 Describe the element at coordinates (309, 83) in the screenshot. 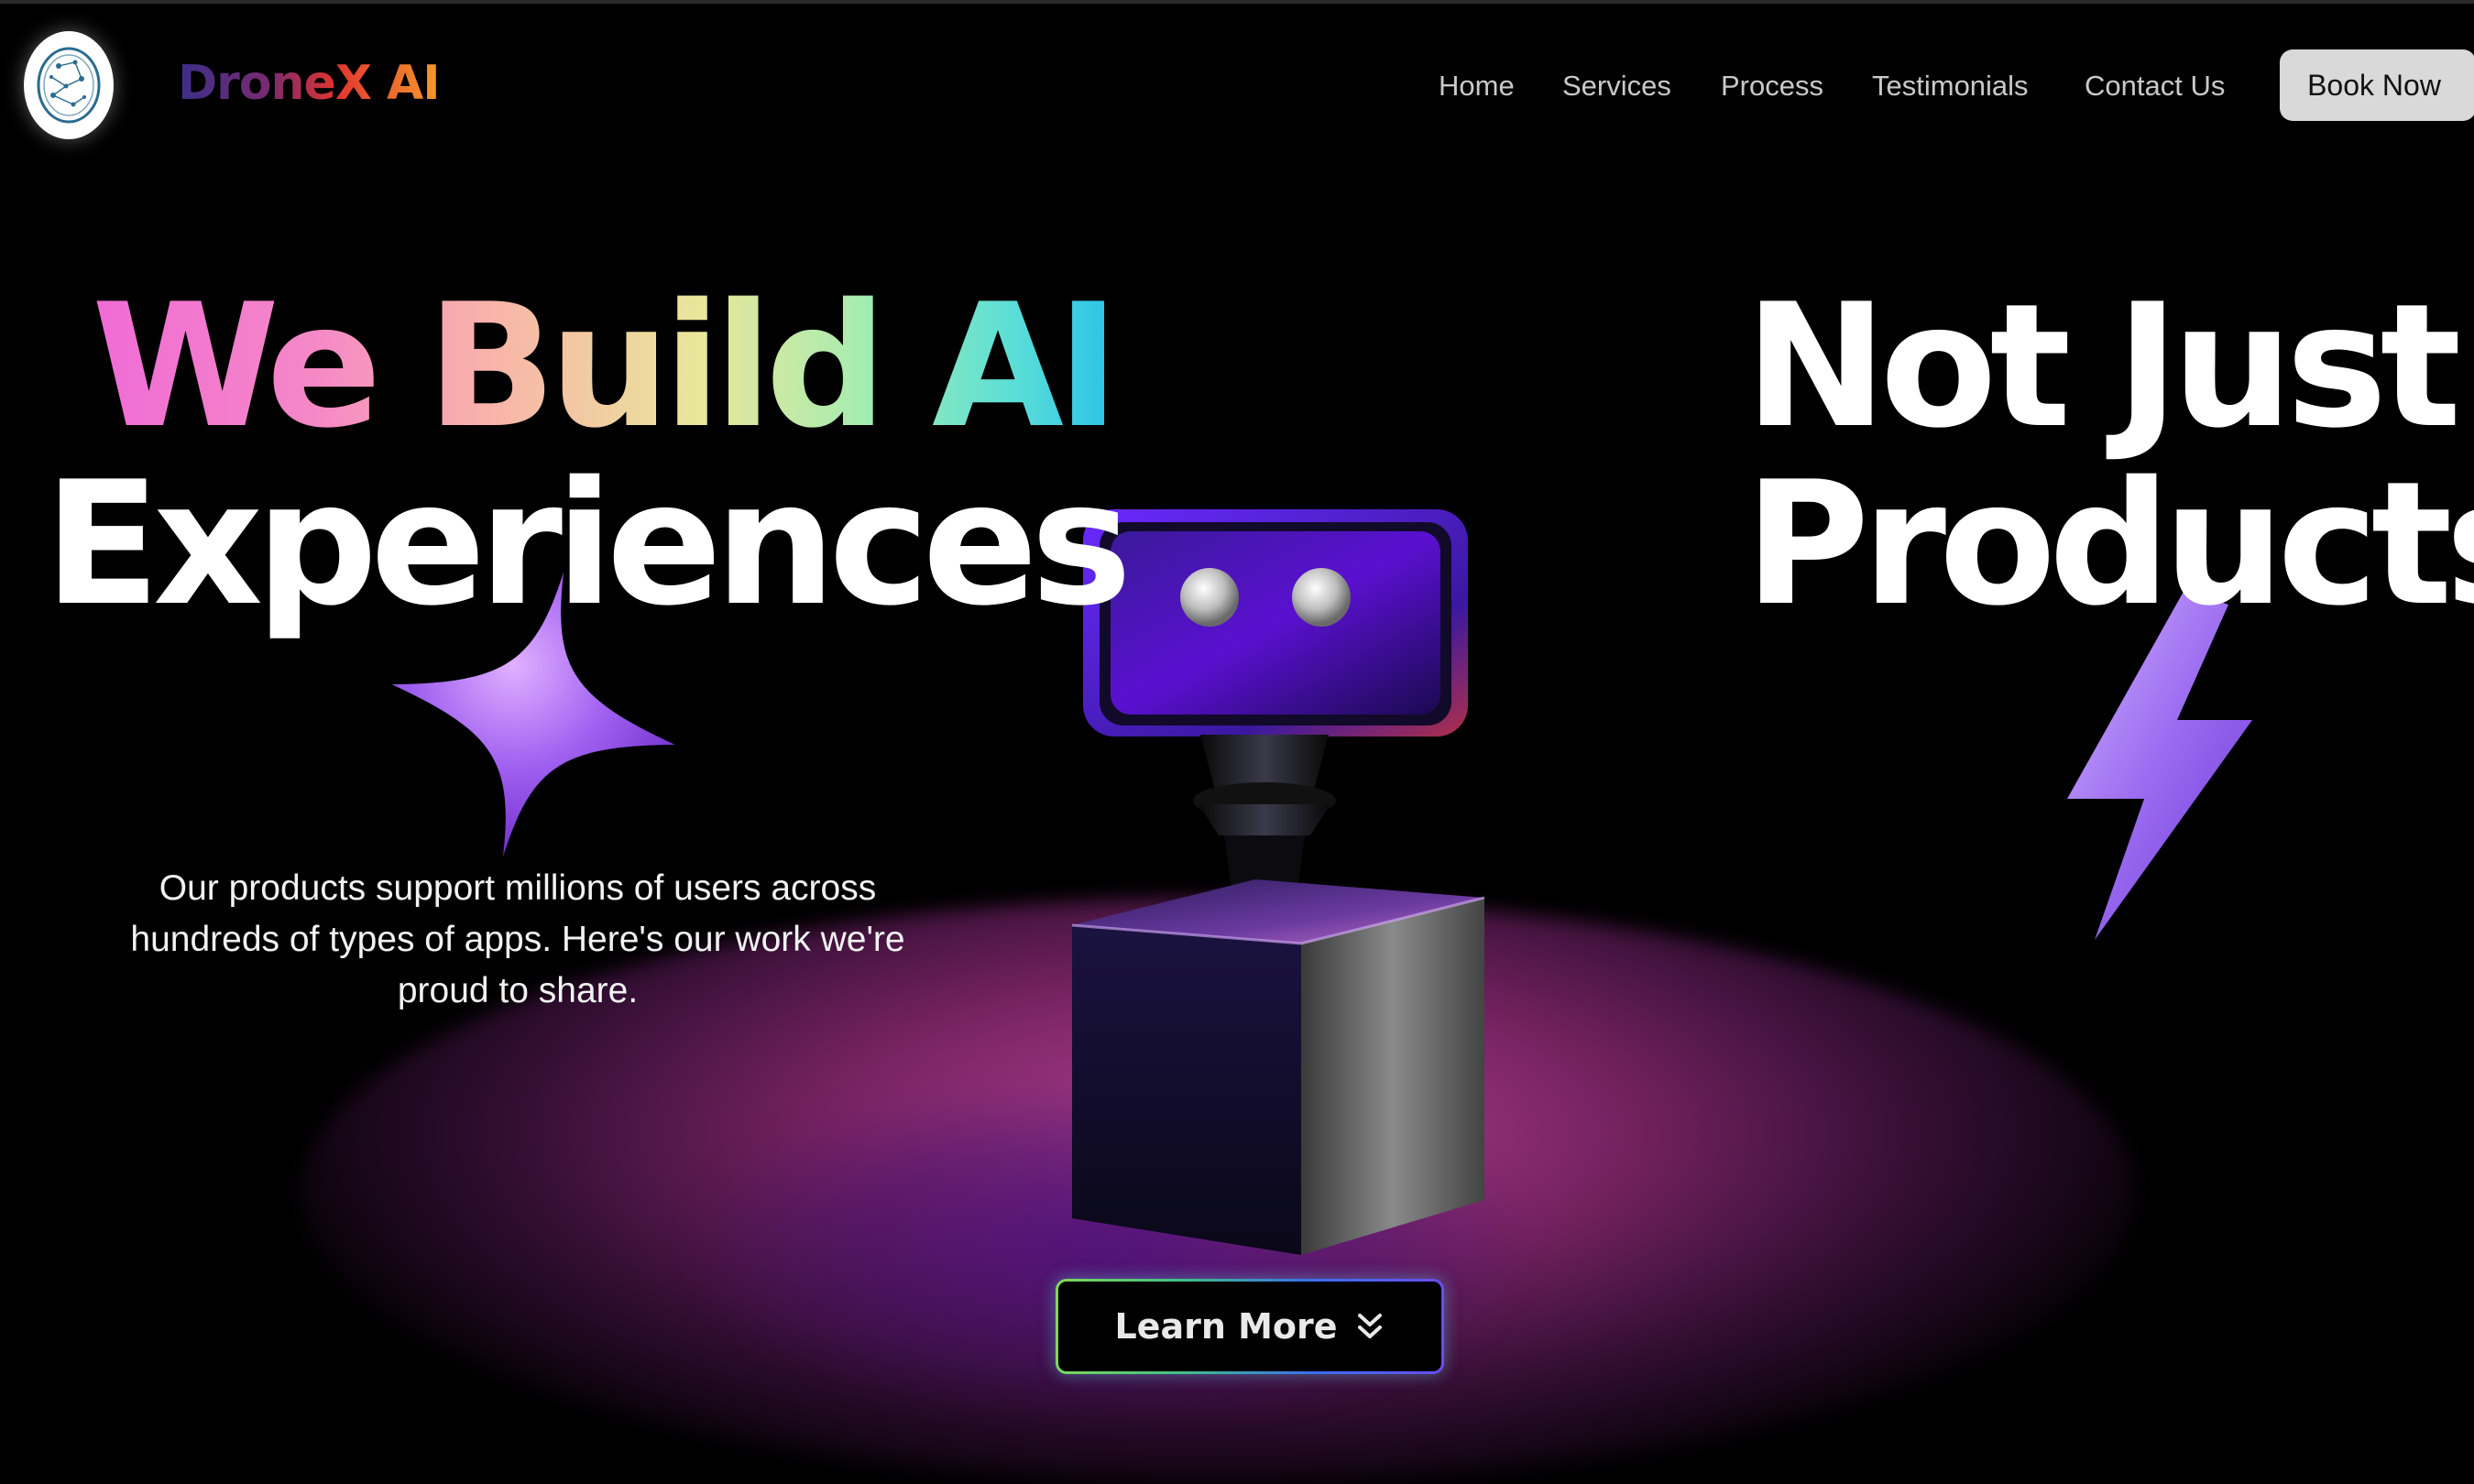

I see `brand-name: DroneX AI` at that location.